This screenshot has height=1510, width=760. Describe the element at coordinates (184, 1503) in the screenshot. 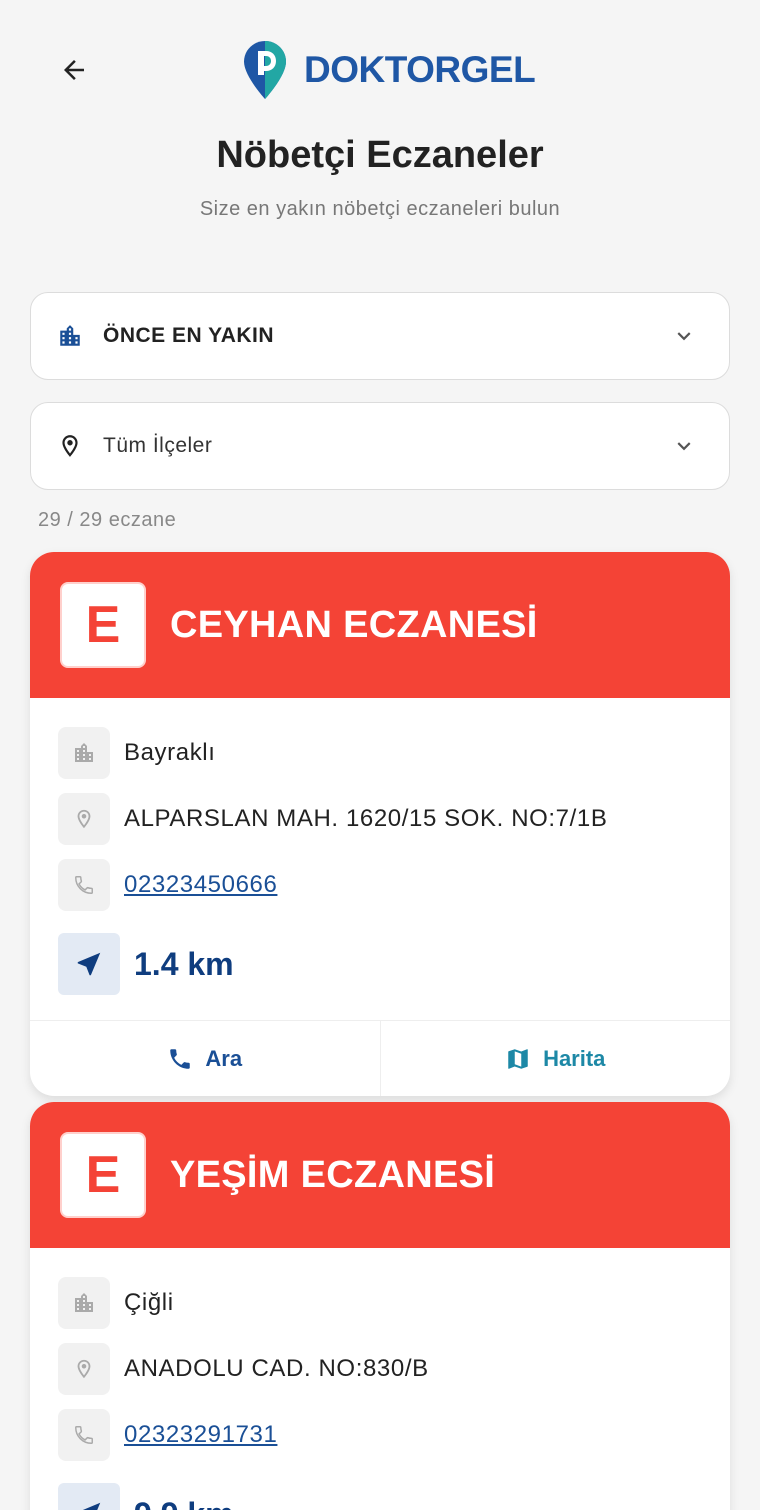

I see `pharmacy-distance: 9.9 km` at that location.